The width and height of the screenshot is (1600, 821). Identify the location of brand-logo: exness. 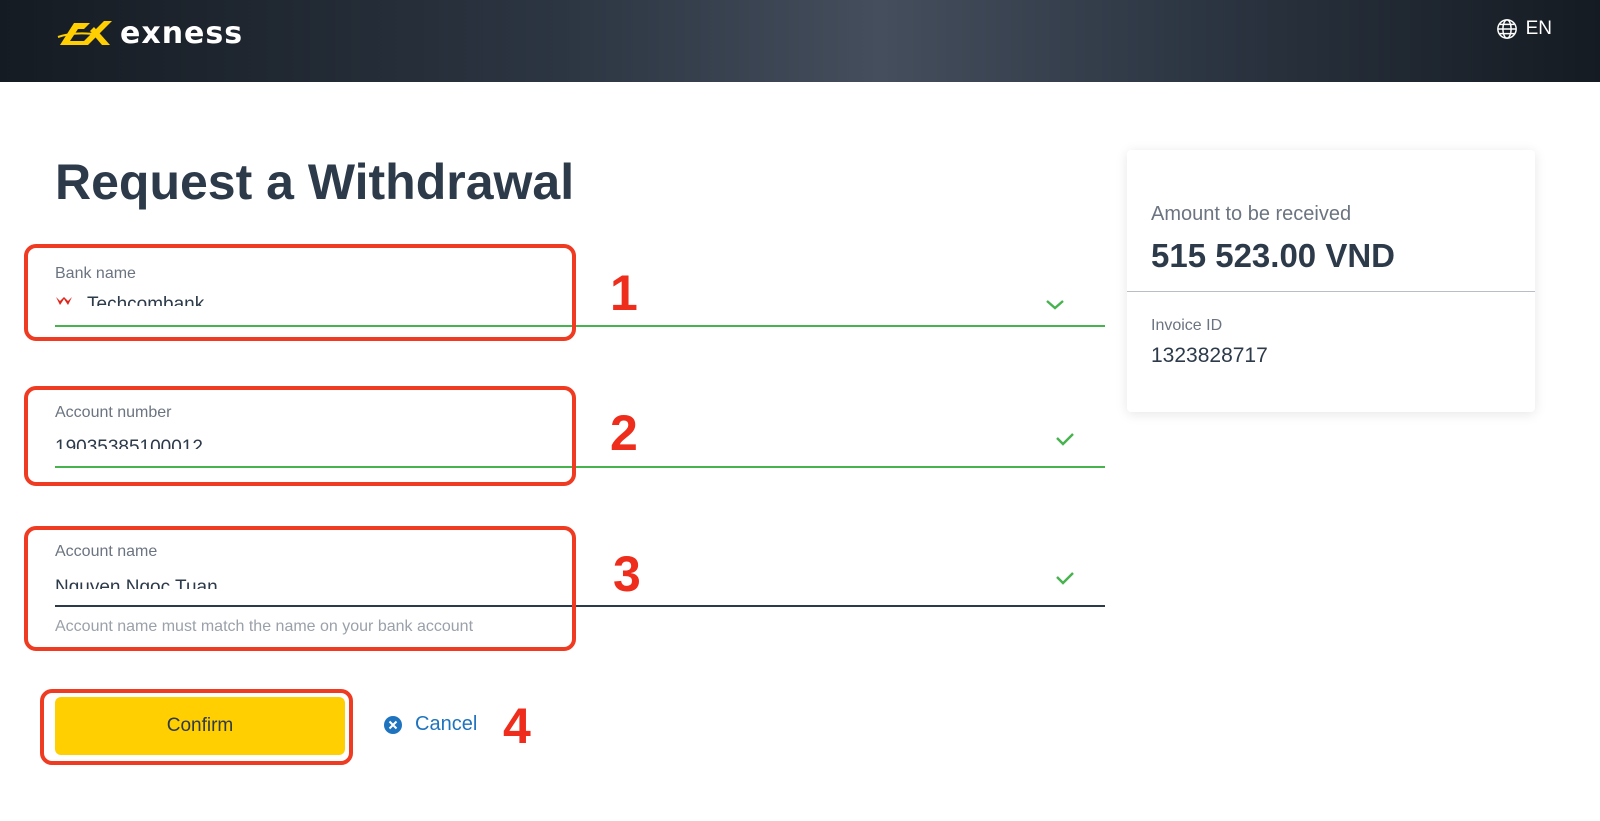
(149, 34).